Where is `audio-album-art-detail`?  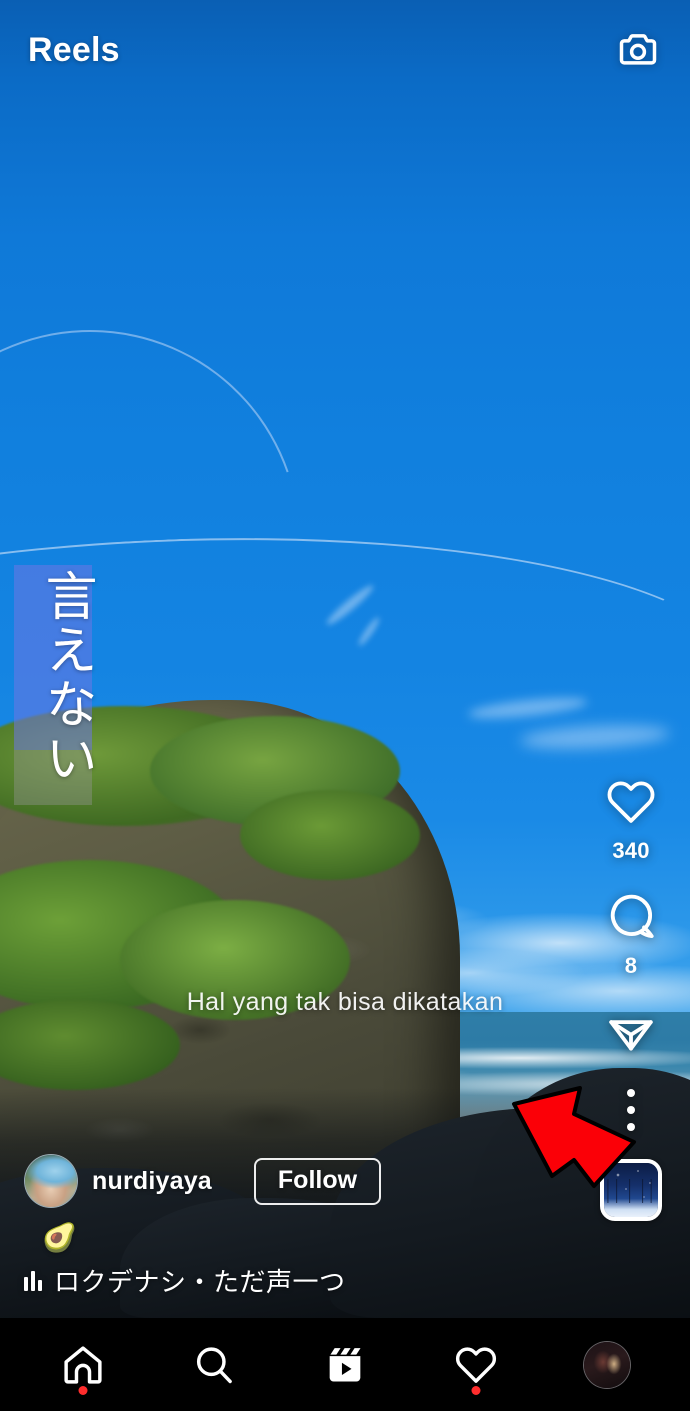
audio-album-art-detail is located at coordinates (631, 1191).